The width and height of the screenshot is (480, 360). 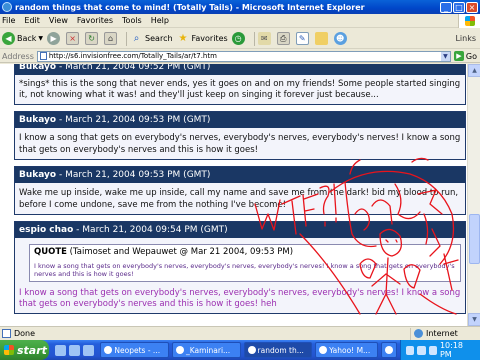 I want to click on history-button: ◷, so click(x=239, y=38).